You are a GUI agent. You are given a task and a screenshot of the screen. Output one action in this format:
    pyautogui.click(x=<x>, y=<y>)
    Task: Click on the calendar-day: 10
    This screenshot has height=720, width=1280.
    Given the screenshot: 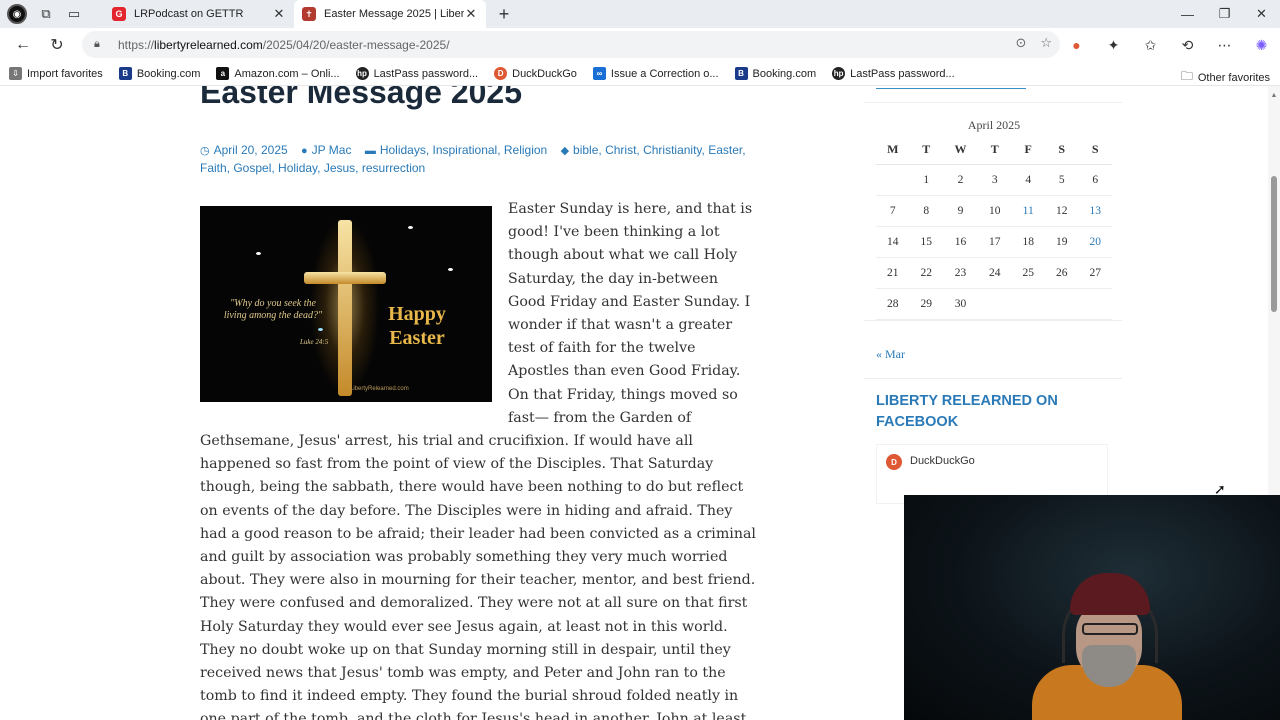 What is the action you would take?
    pyautogui.click(x=994, y=211)
    